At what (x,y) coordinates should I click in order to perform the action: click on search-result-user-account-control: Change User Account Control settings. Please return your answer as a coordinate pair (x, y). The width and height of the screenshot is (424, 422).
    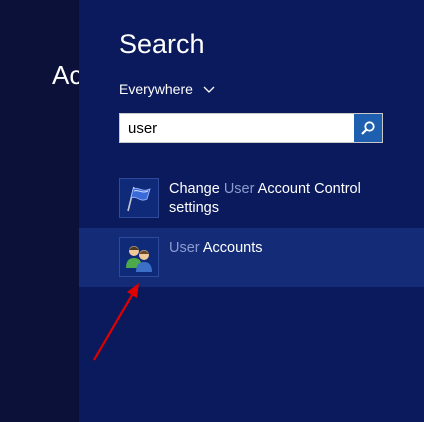
    Looking at the image, I should click on (251, 201).